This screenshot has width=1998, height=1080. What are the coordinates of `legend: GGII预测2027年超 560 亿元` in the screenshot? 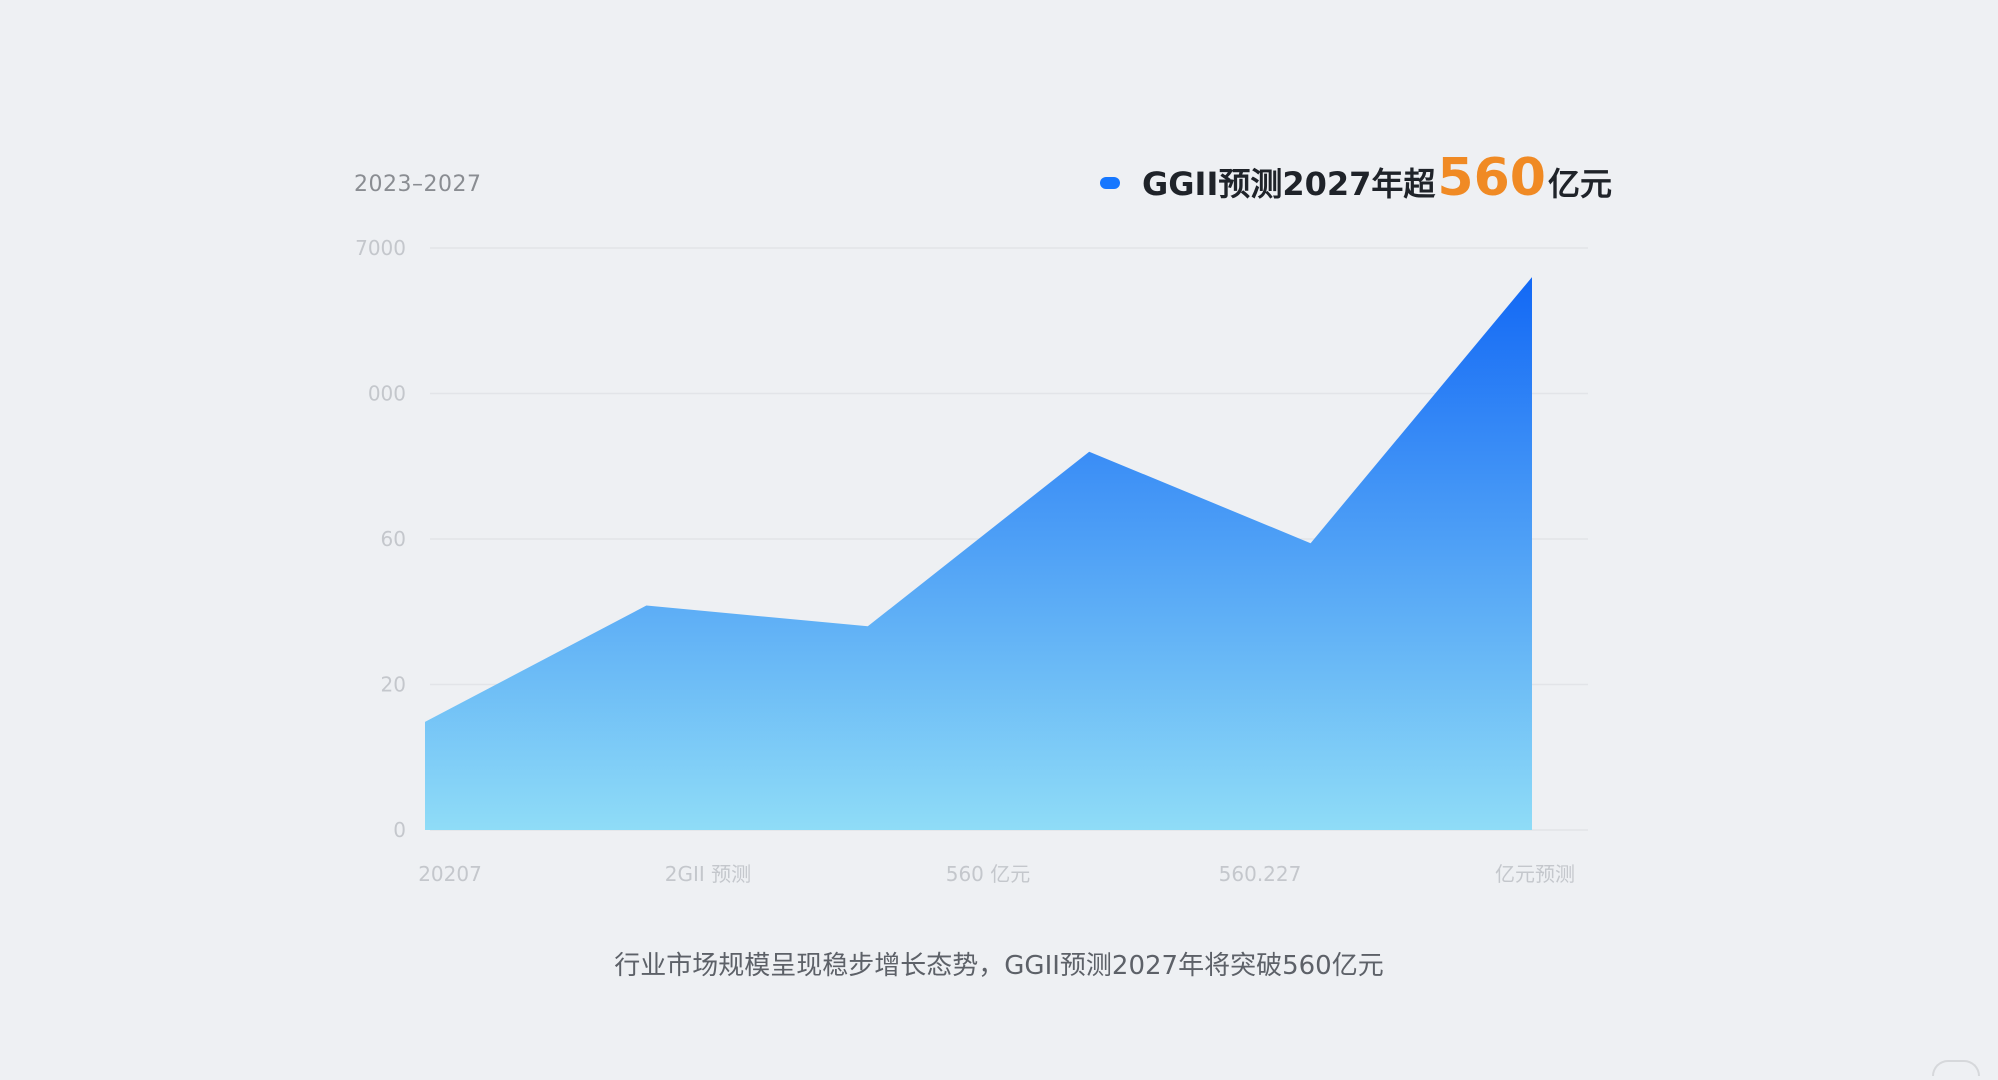 It's located at (1356, 178).